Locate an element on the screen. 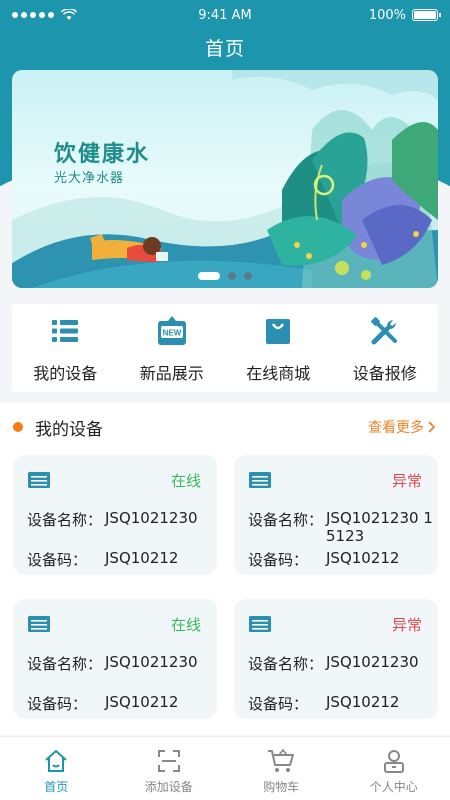 This screenshot has height=800, width=450. device-card: 异常 设备名称： JSQ1021230 15123 设备码： JSQ10212 is located at coordinates (336, 515).